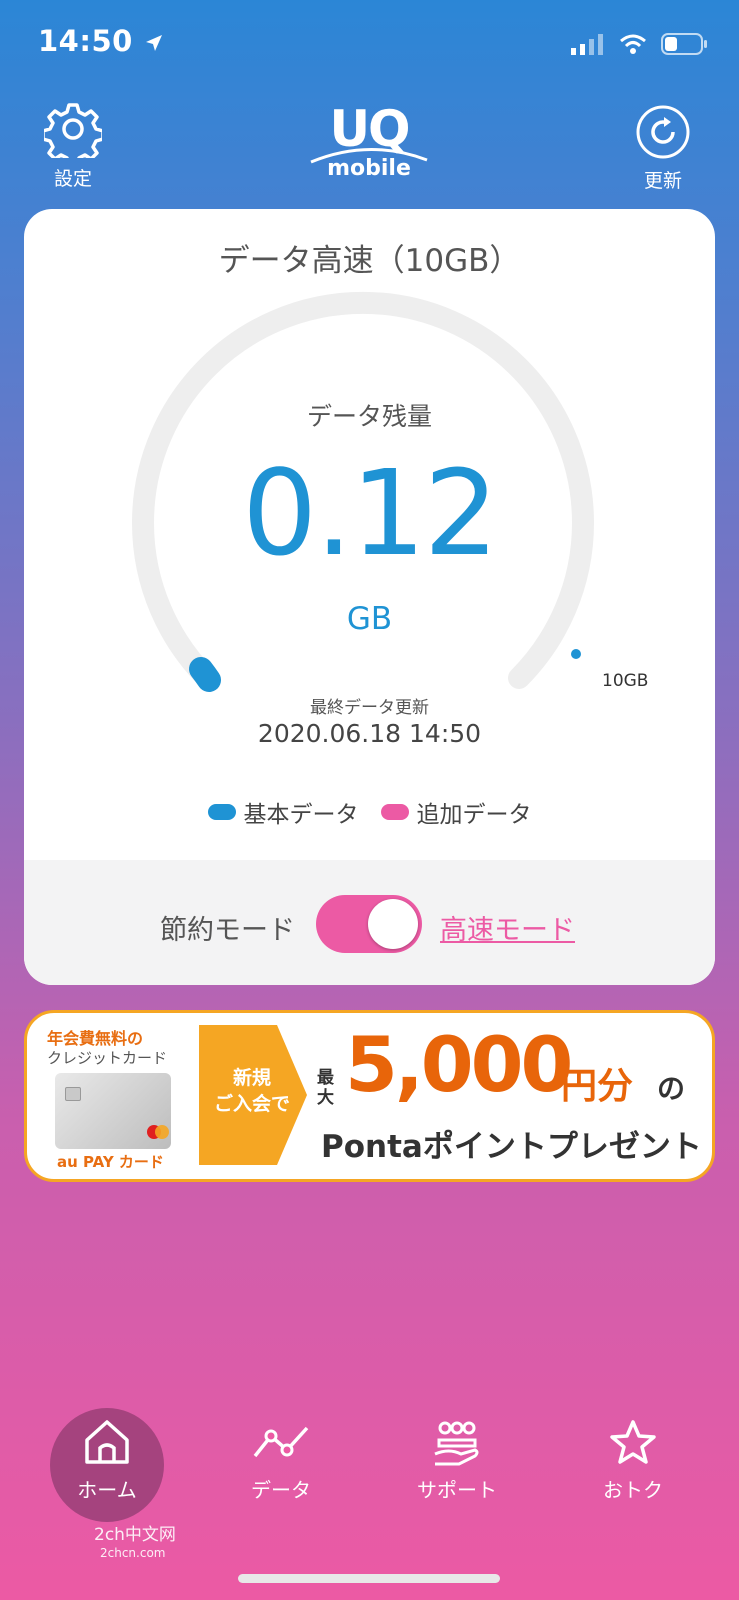 The image size is (739, 1600). Describe the element at coordinates (107, 1490) in the screenshot. I see `nav-home-label: ホーム` at that location.